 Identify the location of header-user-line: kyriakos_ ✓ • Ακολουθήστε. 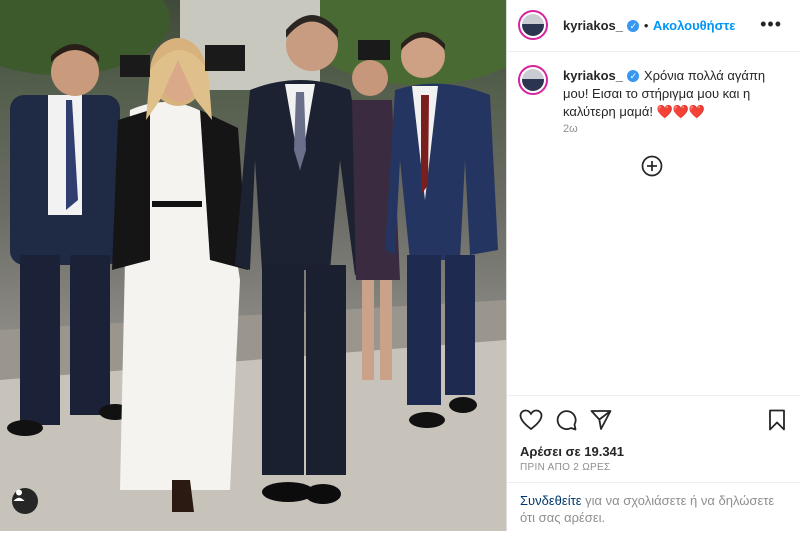
(649, 26).